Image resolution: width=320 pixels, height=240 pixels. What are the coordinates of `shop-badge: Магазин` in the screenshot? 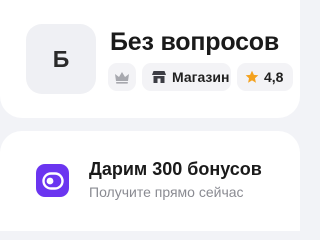 It's located at (186, 77).